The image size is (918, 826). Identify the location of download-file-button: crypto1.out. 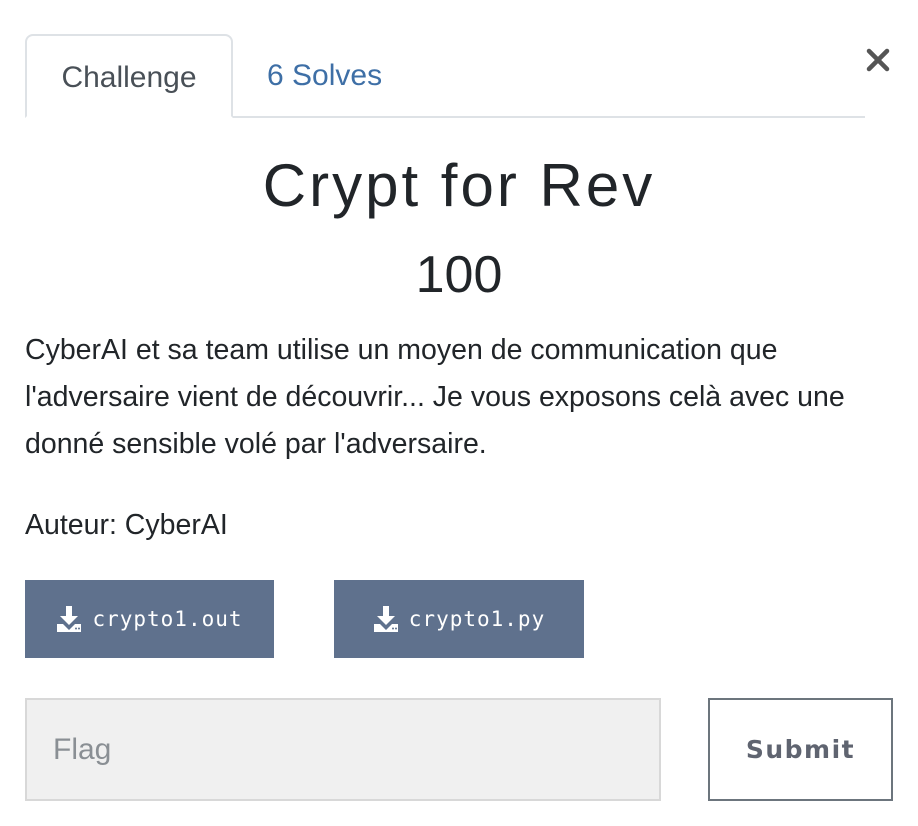
(149, 619).